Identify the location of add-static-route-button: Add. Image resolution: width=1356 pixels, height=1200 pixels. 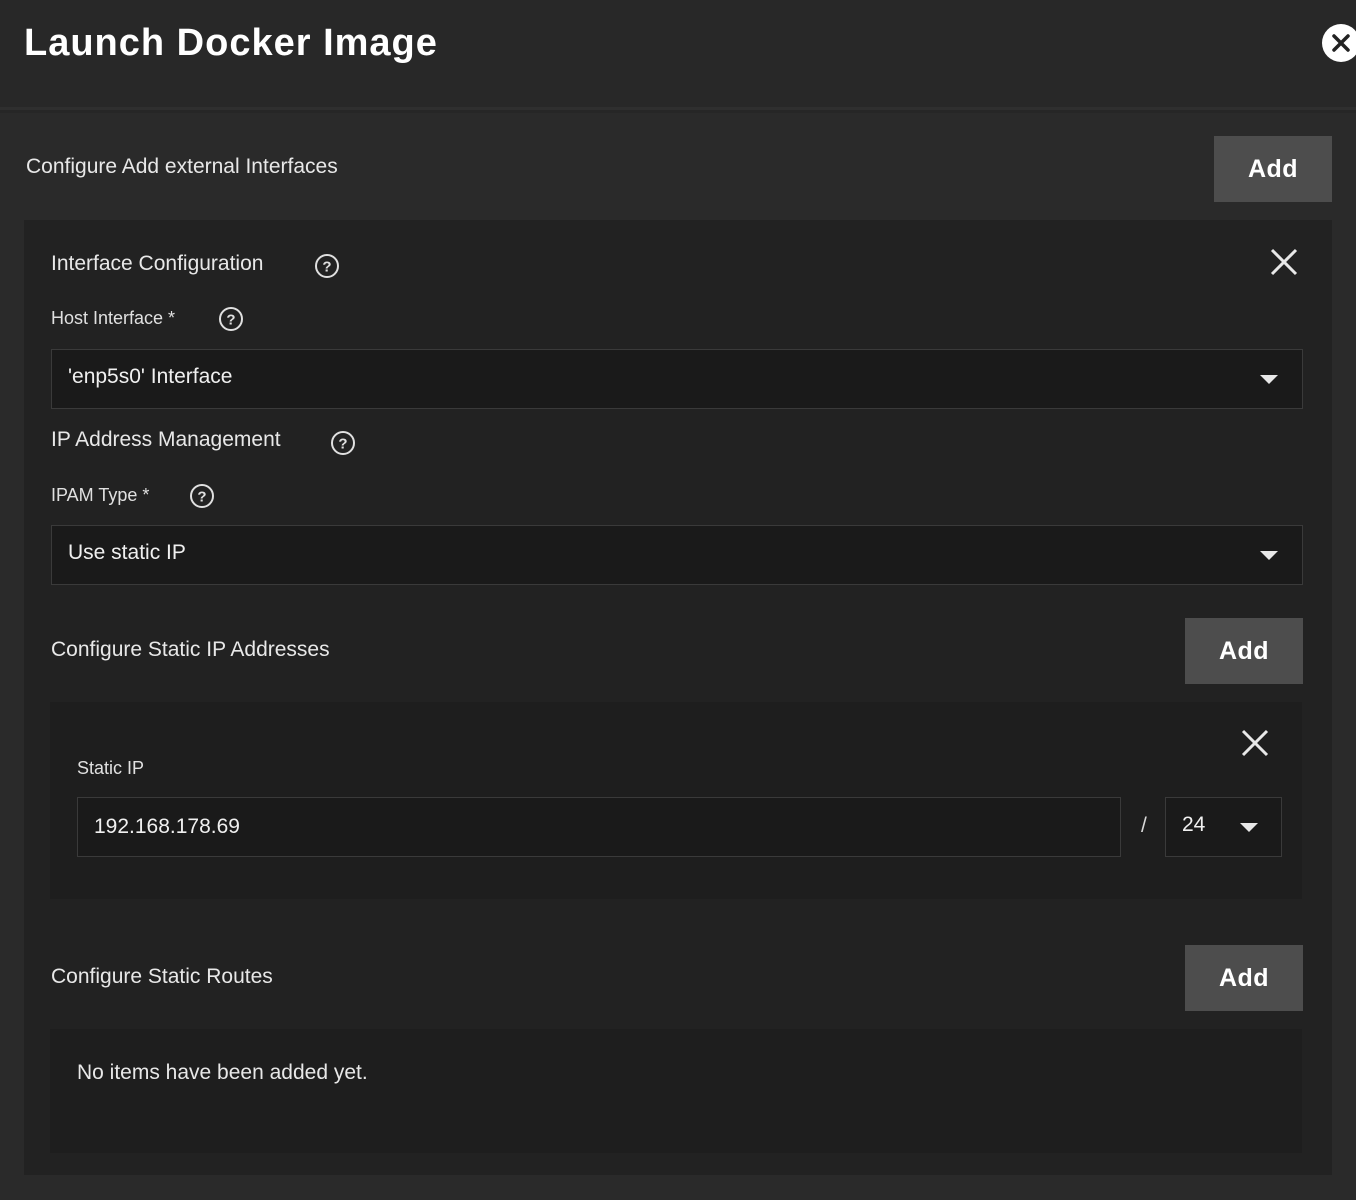
(1244, 978).